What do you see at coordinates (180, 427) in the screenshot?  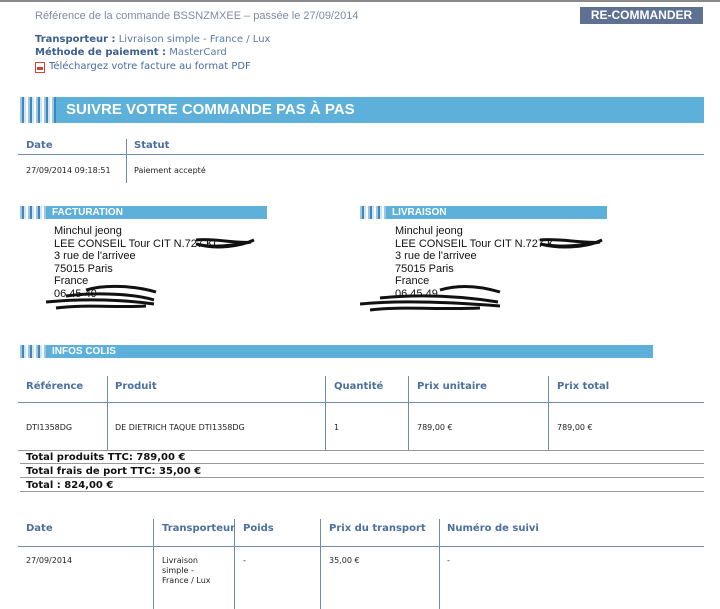 I see `package-row-product: DE DIETRICH TAQUE DTI1358DG` at bounding box center [180, 427].